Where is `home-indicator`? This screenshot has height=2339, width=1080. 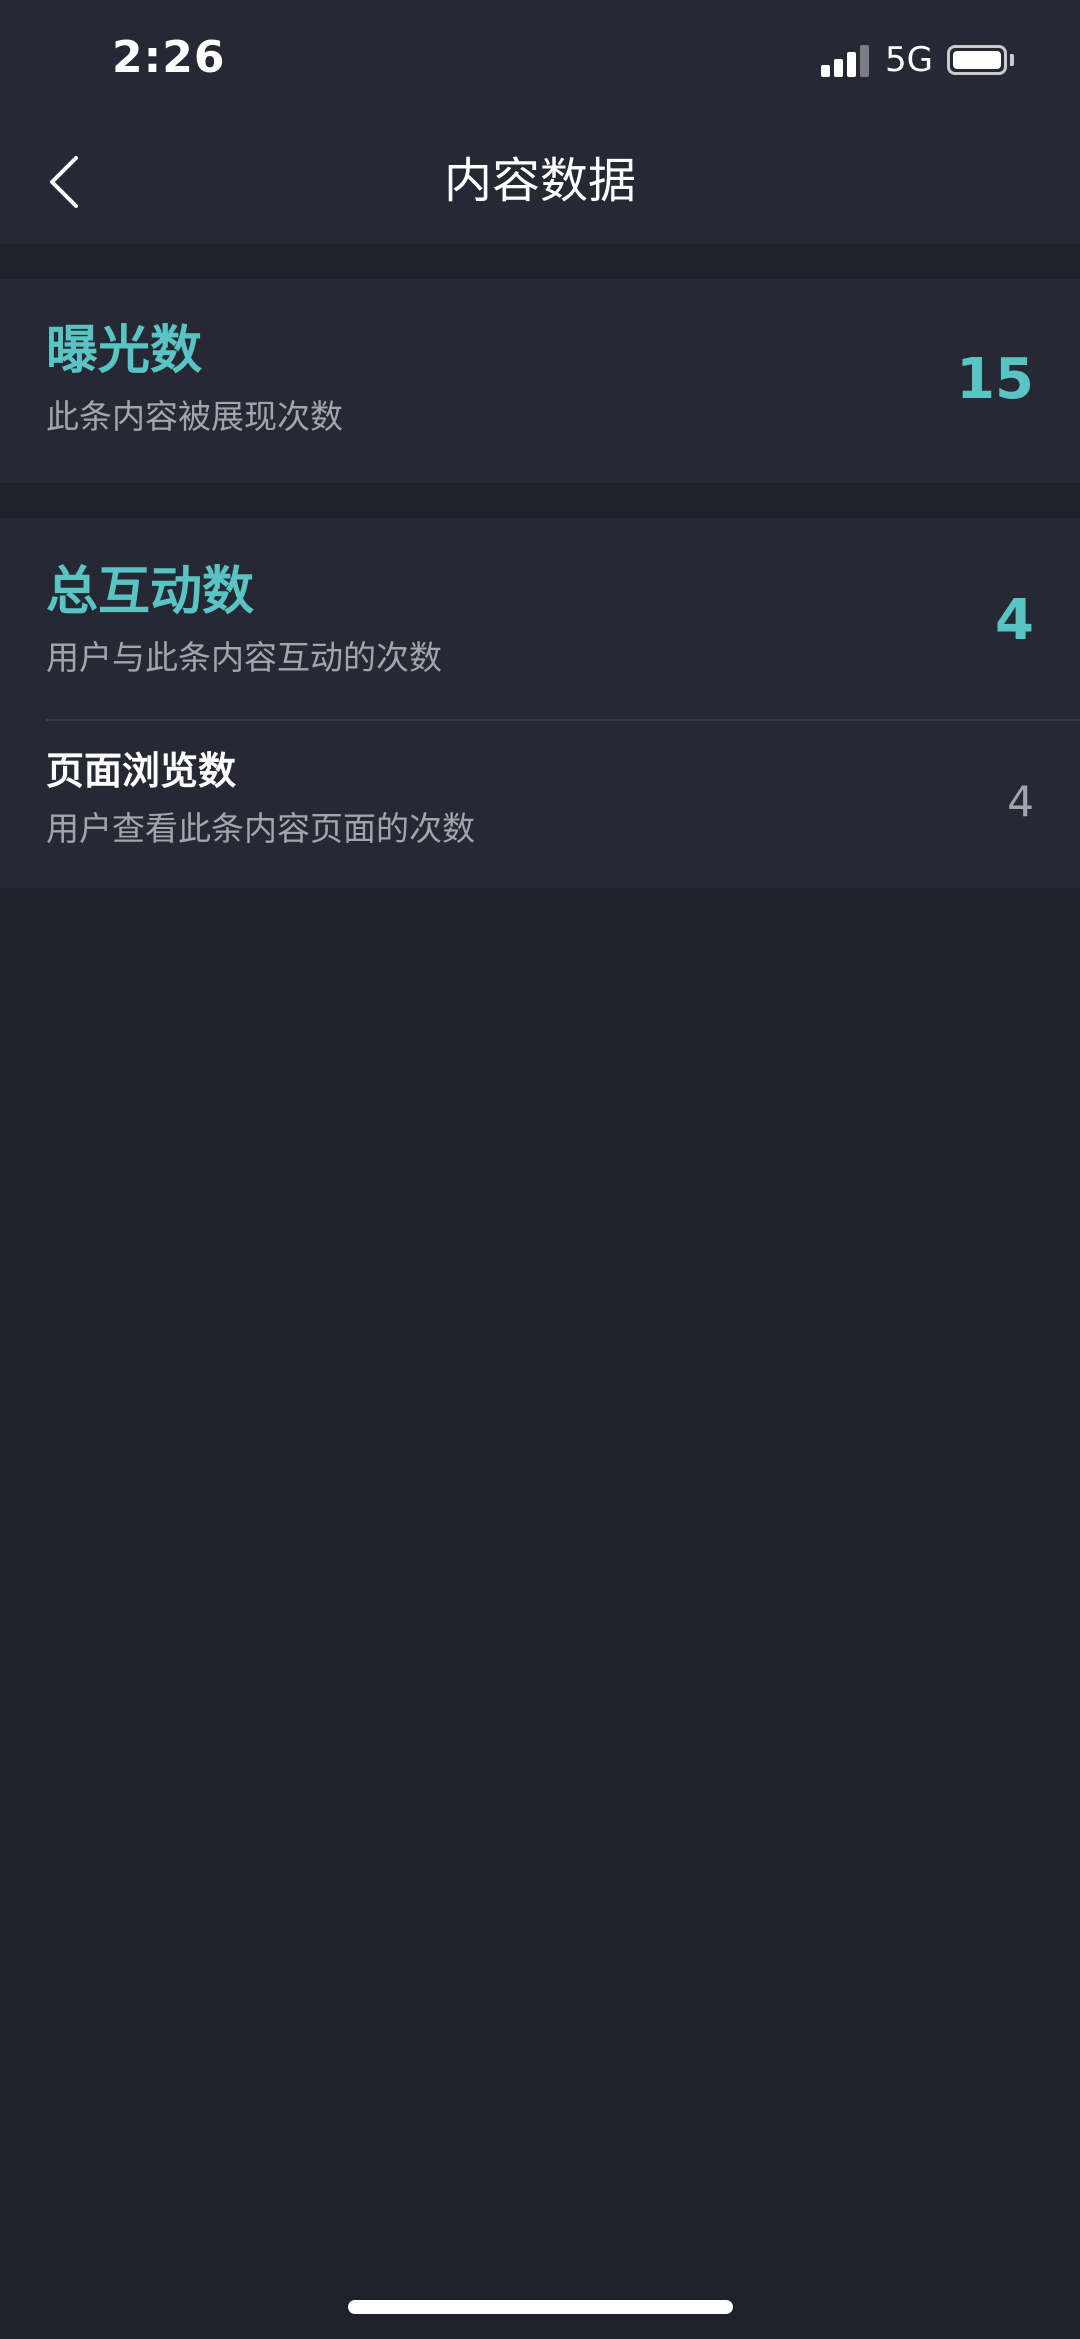
home-indicator is located at coordinates (540, 2307).